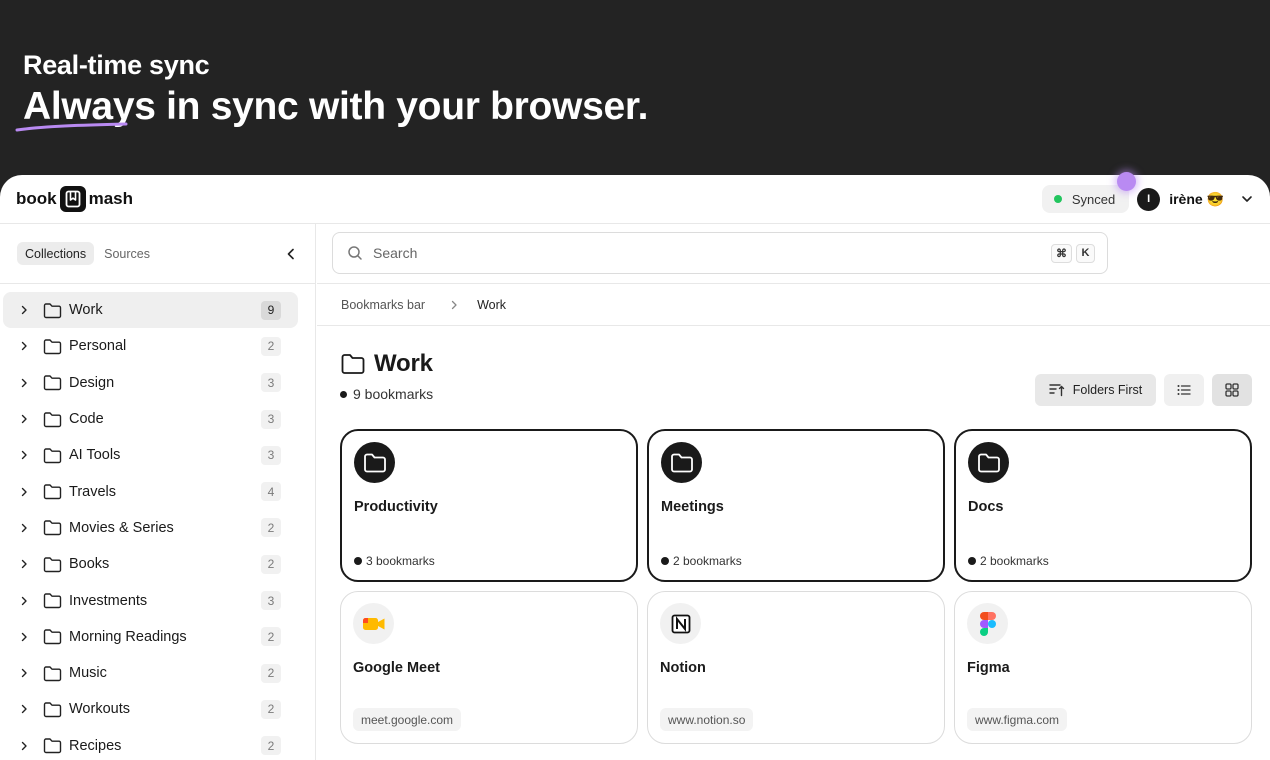 This screenshot has width=1270, height=760. I want to click on search-bar-area: ⌘ K, so click(793, 254).